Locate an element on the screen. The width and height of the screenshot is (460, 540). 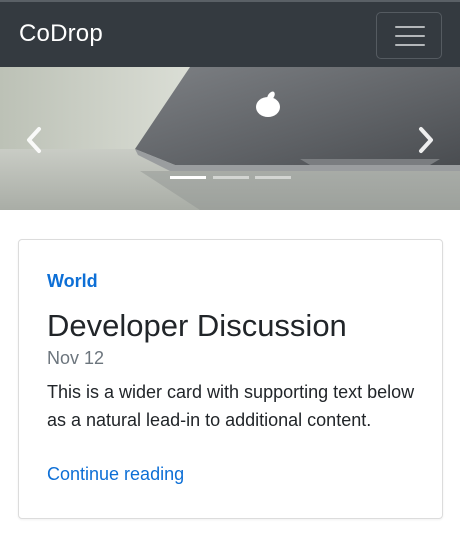
carousel-next-button is located at coordinates (426, 140).